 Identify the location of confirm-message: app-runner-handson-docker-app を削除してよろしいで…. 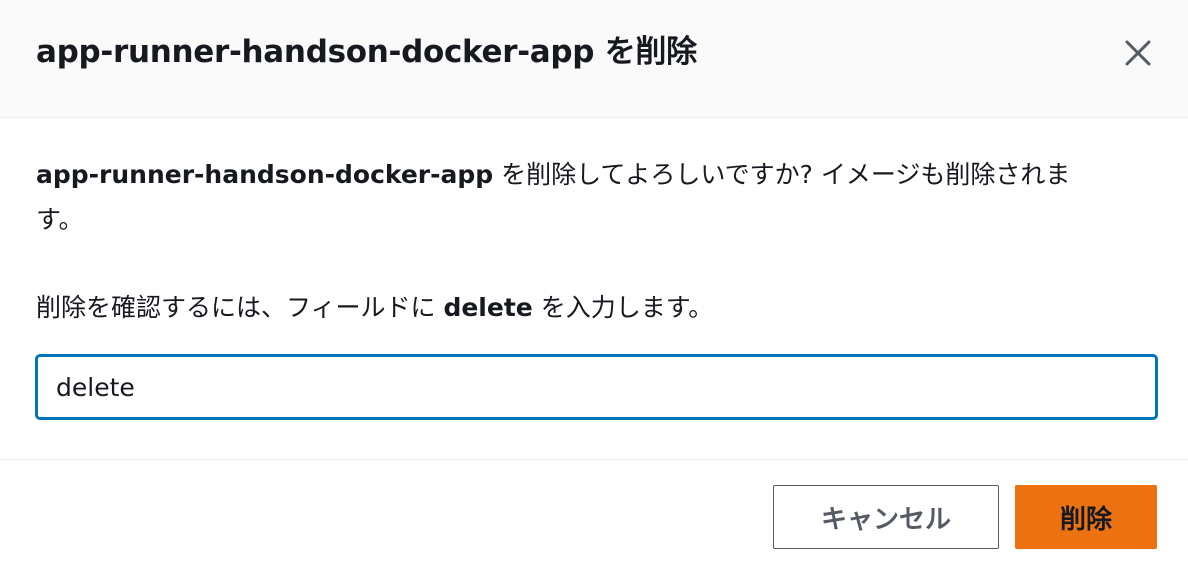
(576, 197).